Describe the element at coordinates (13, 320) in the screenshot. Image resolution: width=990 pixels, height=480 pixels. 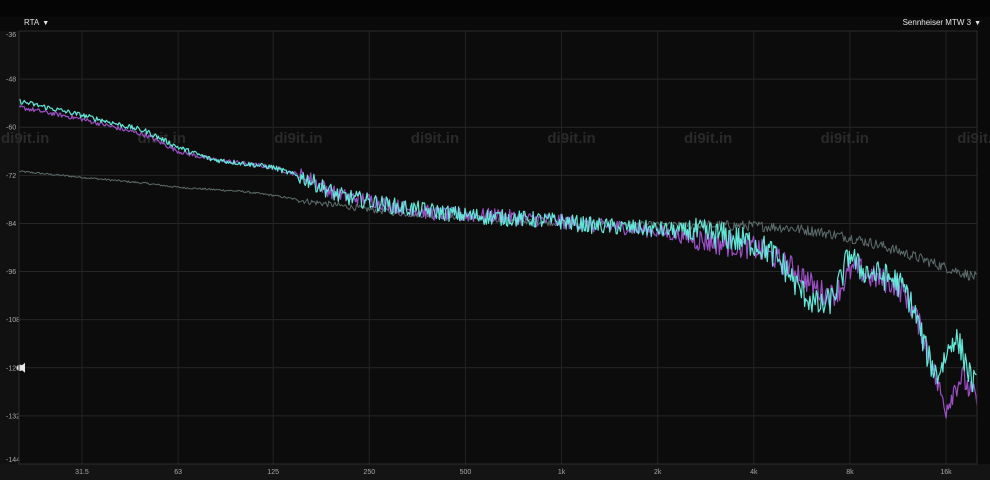
I see `y-tick-label: -108` at that location.